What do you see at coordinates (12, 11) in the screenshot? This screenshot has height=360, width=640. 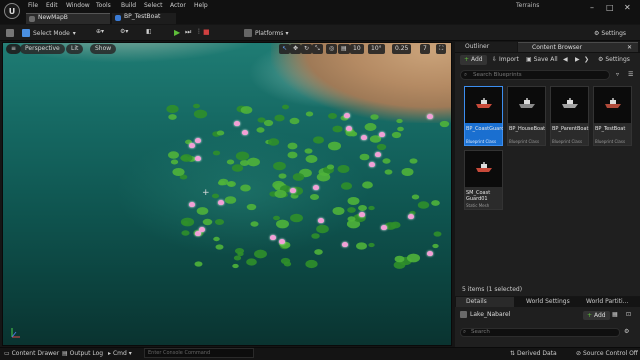 I see `unreal-logo-icon: U` at bounding box center [12, 11].